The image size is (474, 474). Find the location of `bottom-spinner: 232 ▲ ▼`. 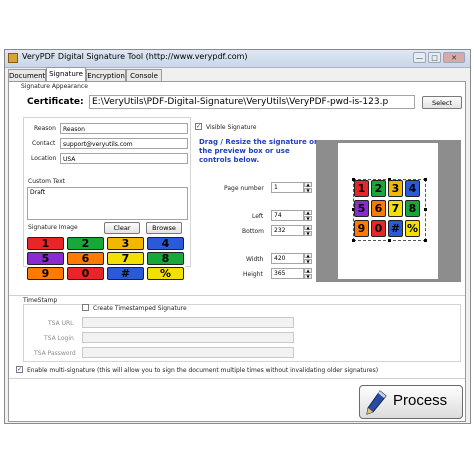

bottom-spinner: 232 ▲ ▼ is located at coordinates (291, 230).